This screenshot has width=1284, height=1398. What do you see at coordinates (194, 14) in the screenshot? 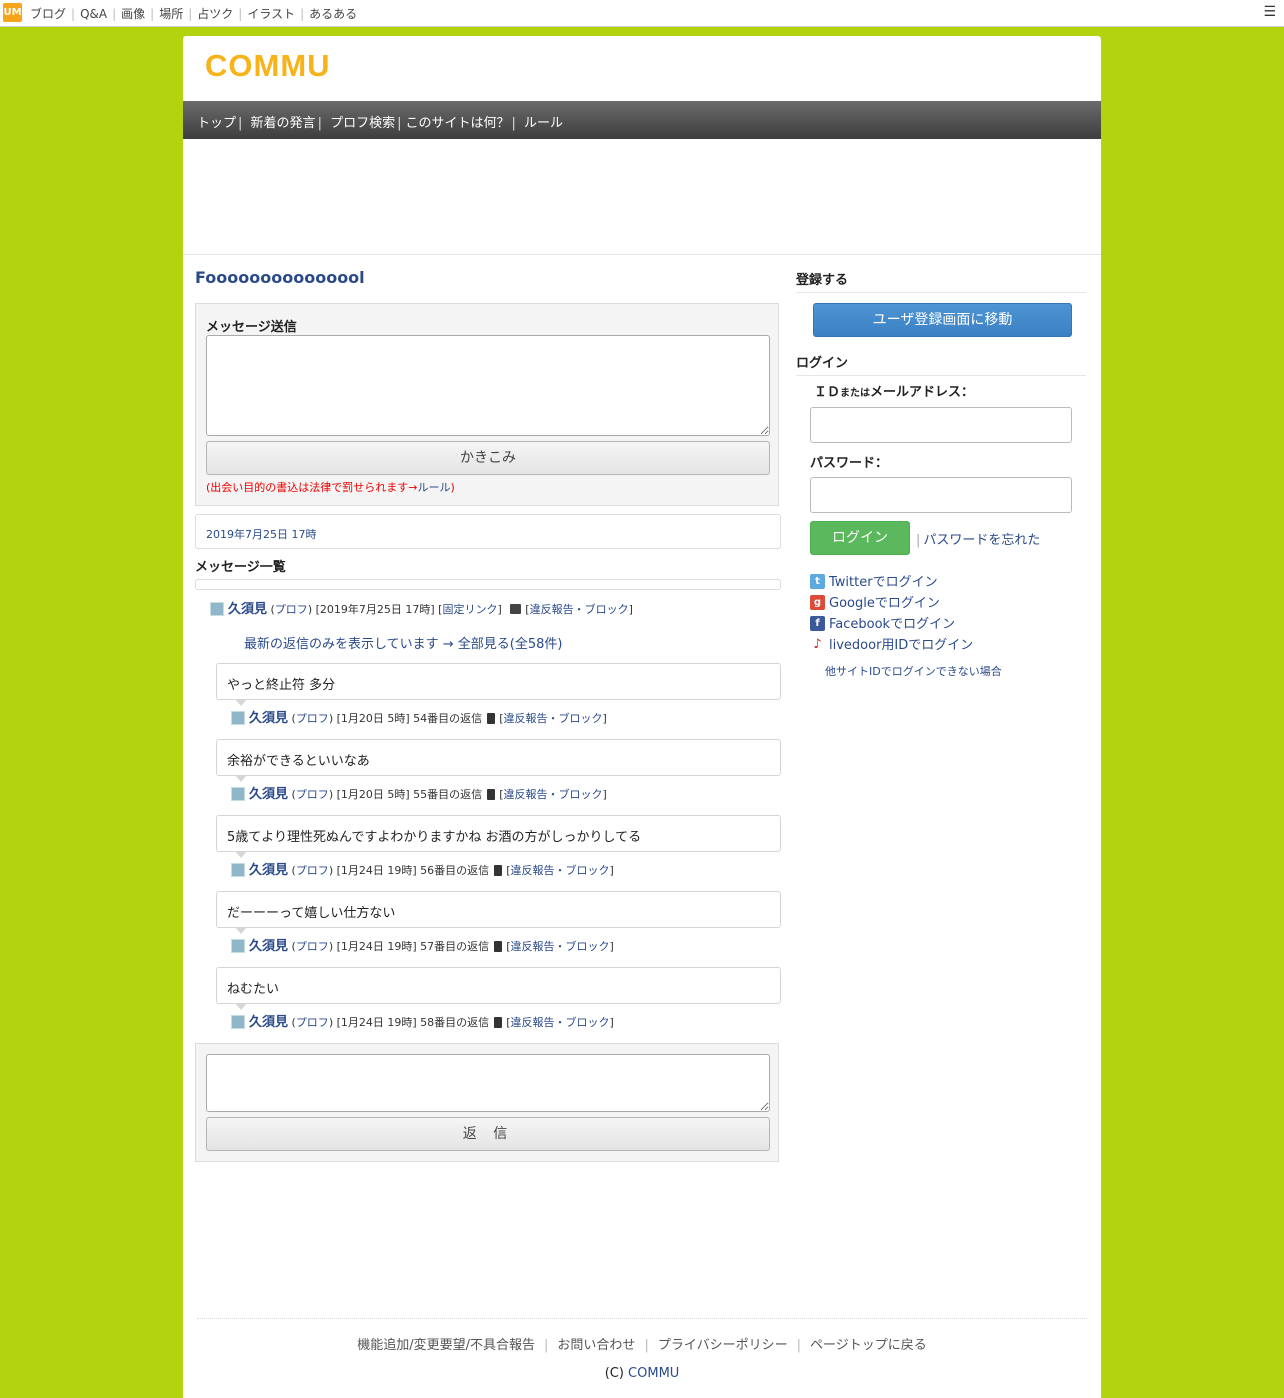
I see `top-links: ブログ | Q&A | 画像 | 場所 | 占ツク | イラスト | あるある` at bounding box center [194, 14].